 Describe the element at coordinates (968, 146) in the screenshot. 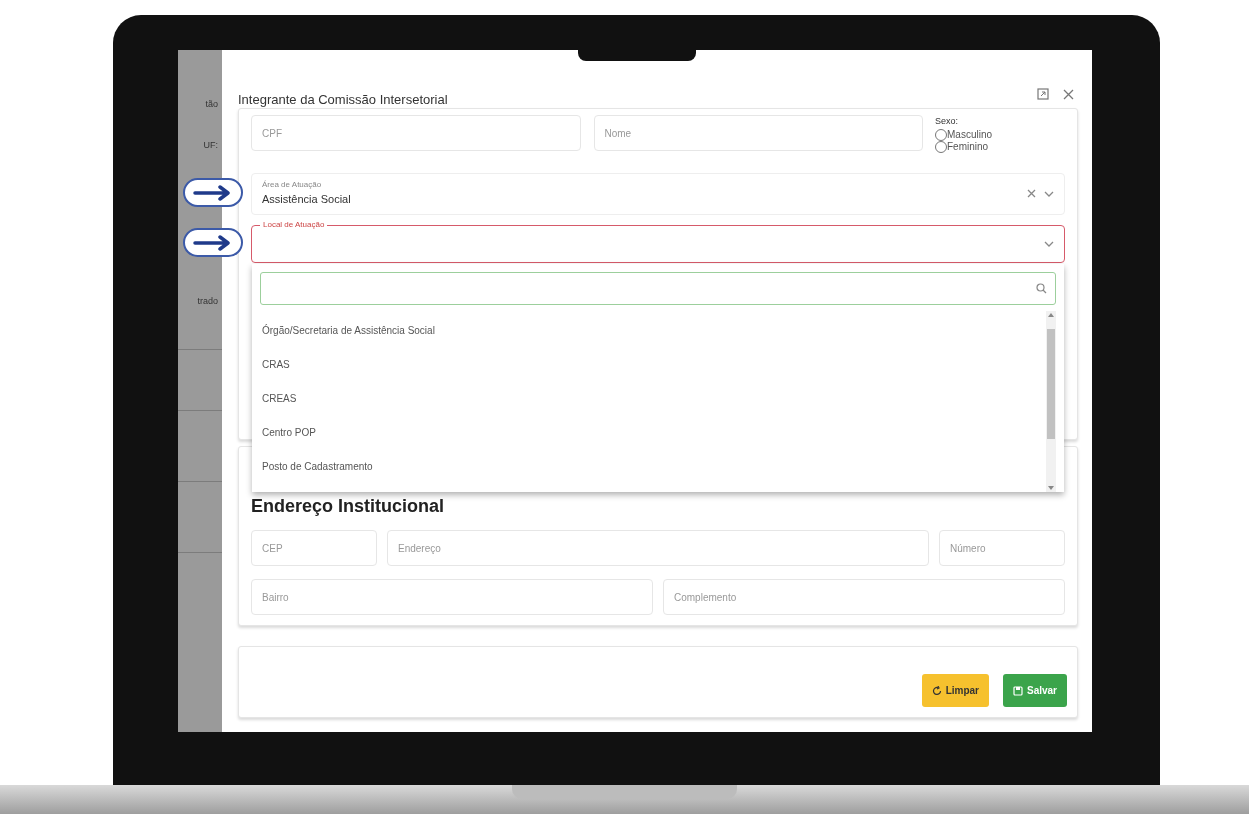

I see `radio-label: Feminino` at that location.